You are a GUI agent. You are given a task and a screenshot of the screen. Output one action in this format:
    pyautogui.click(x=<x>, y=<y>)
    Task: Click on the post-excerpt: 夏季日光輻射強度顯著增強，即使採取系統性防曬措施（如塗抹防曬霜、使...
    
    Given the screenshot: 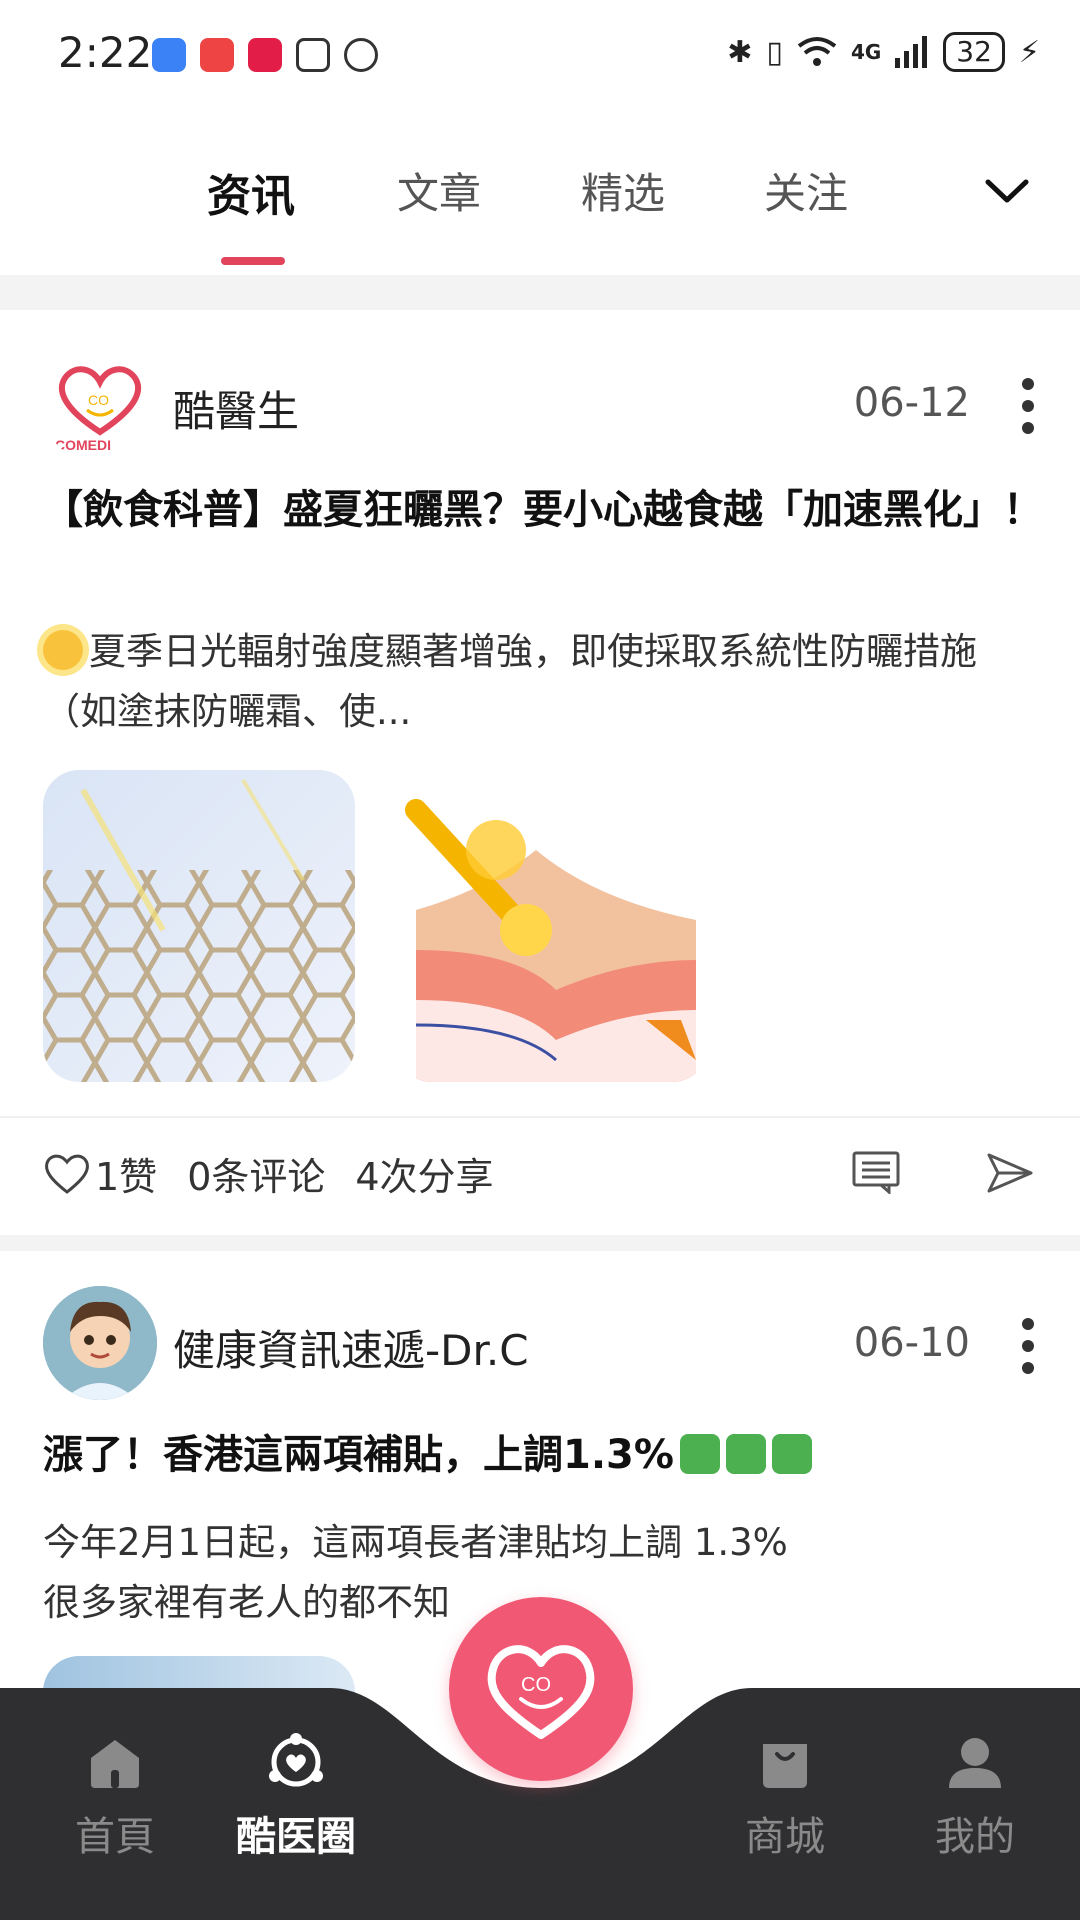 What is the action you would take?
    pyautogui.click(x=543, y=682)
    